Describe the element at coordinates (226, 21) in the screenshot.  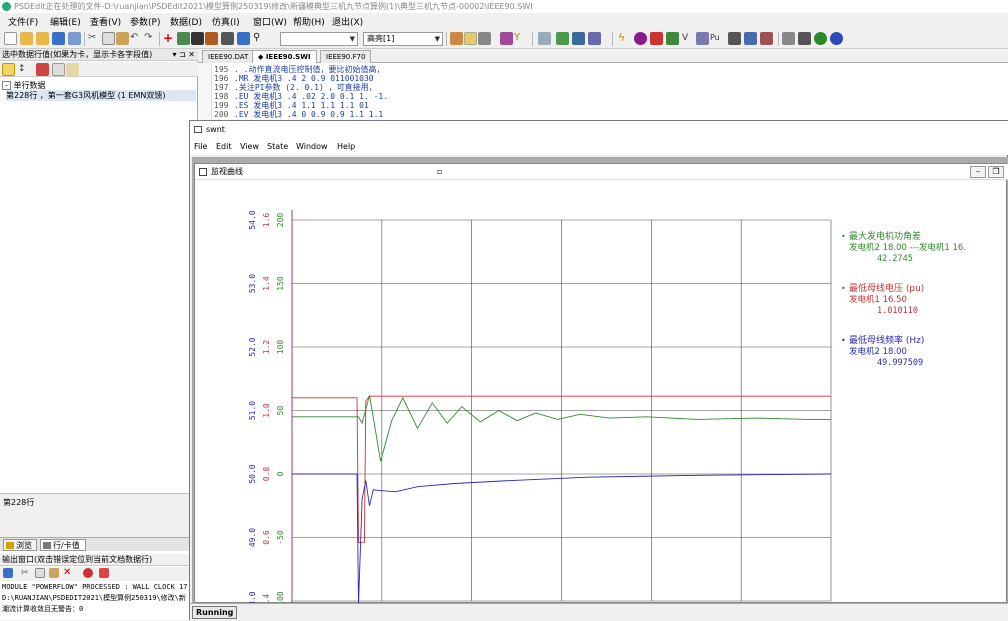
I see `menu-simulation: 仿真(I)` at that location.